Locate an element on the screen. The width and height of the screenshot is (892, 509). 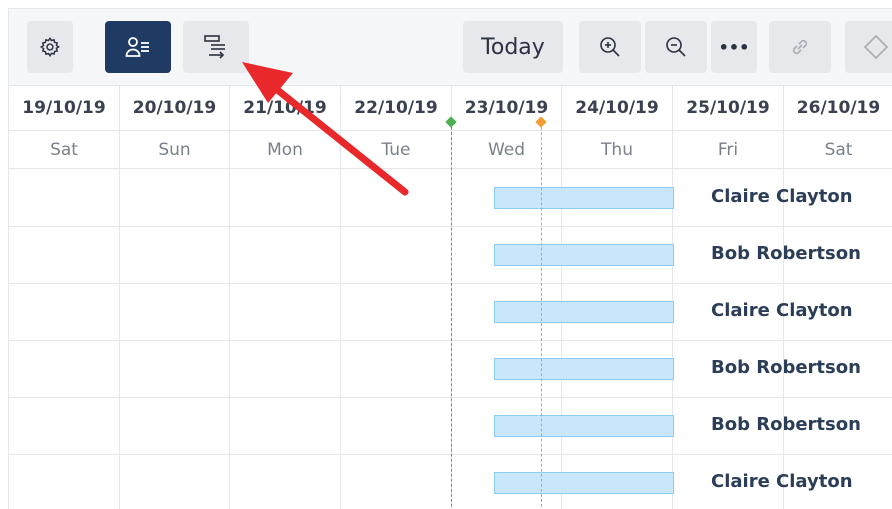
gear-icon is located at coordinates (49, 47).